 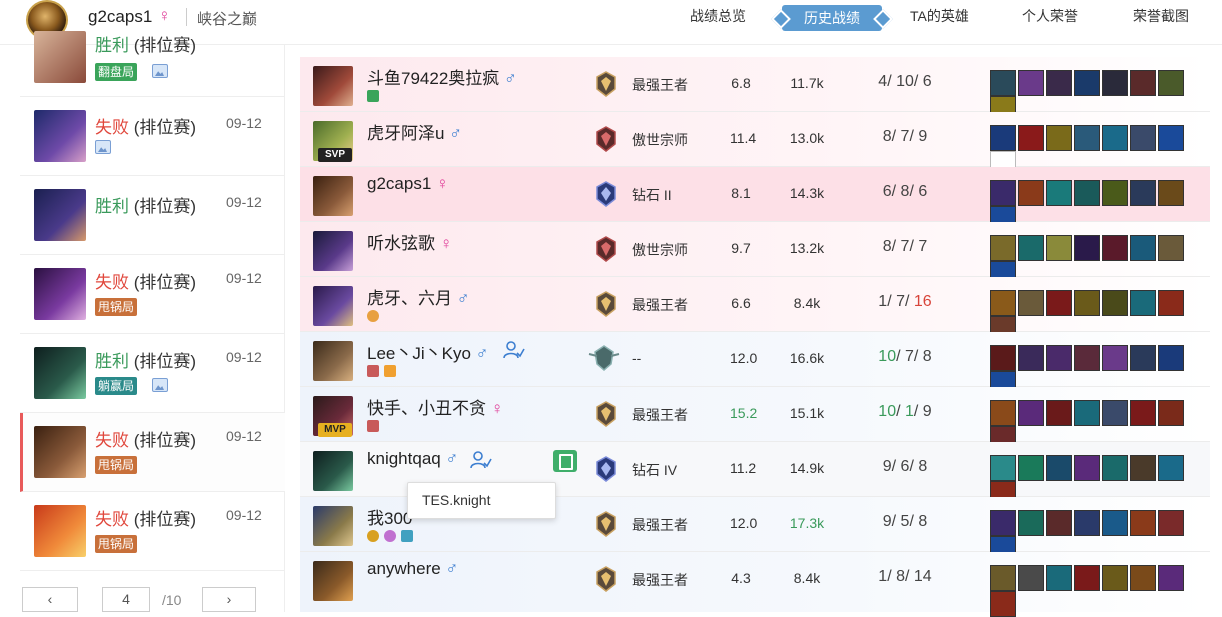 I want to click on tab-overview: 战绩总览, so click(x=718, y=16).